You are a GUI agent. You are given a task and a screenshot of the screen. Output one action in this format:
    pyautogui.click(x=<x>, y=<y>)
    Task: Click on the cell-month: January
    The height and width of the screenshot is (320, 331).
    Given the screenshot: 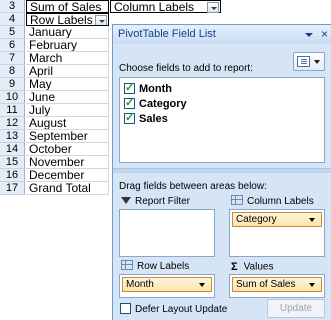 What is the action you would take?
    pyautogui.click(x=67, y=32)
    